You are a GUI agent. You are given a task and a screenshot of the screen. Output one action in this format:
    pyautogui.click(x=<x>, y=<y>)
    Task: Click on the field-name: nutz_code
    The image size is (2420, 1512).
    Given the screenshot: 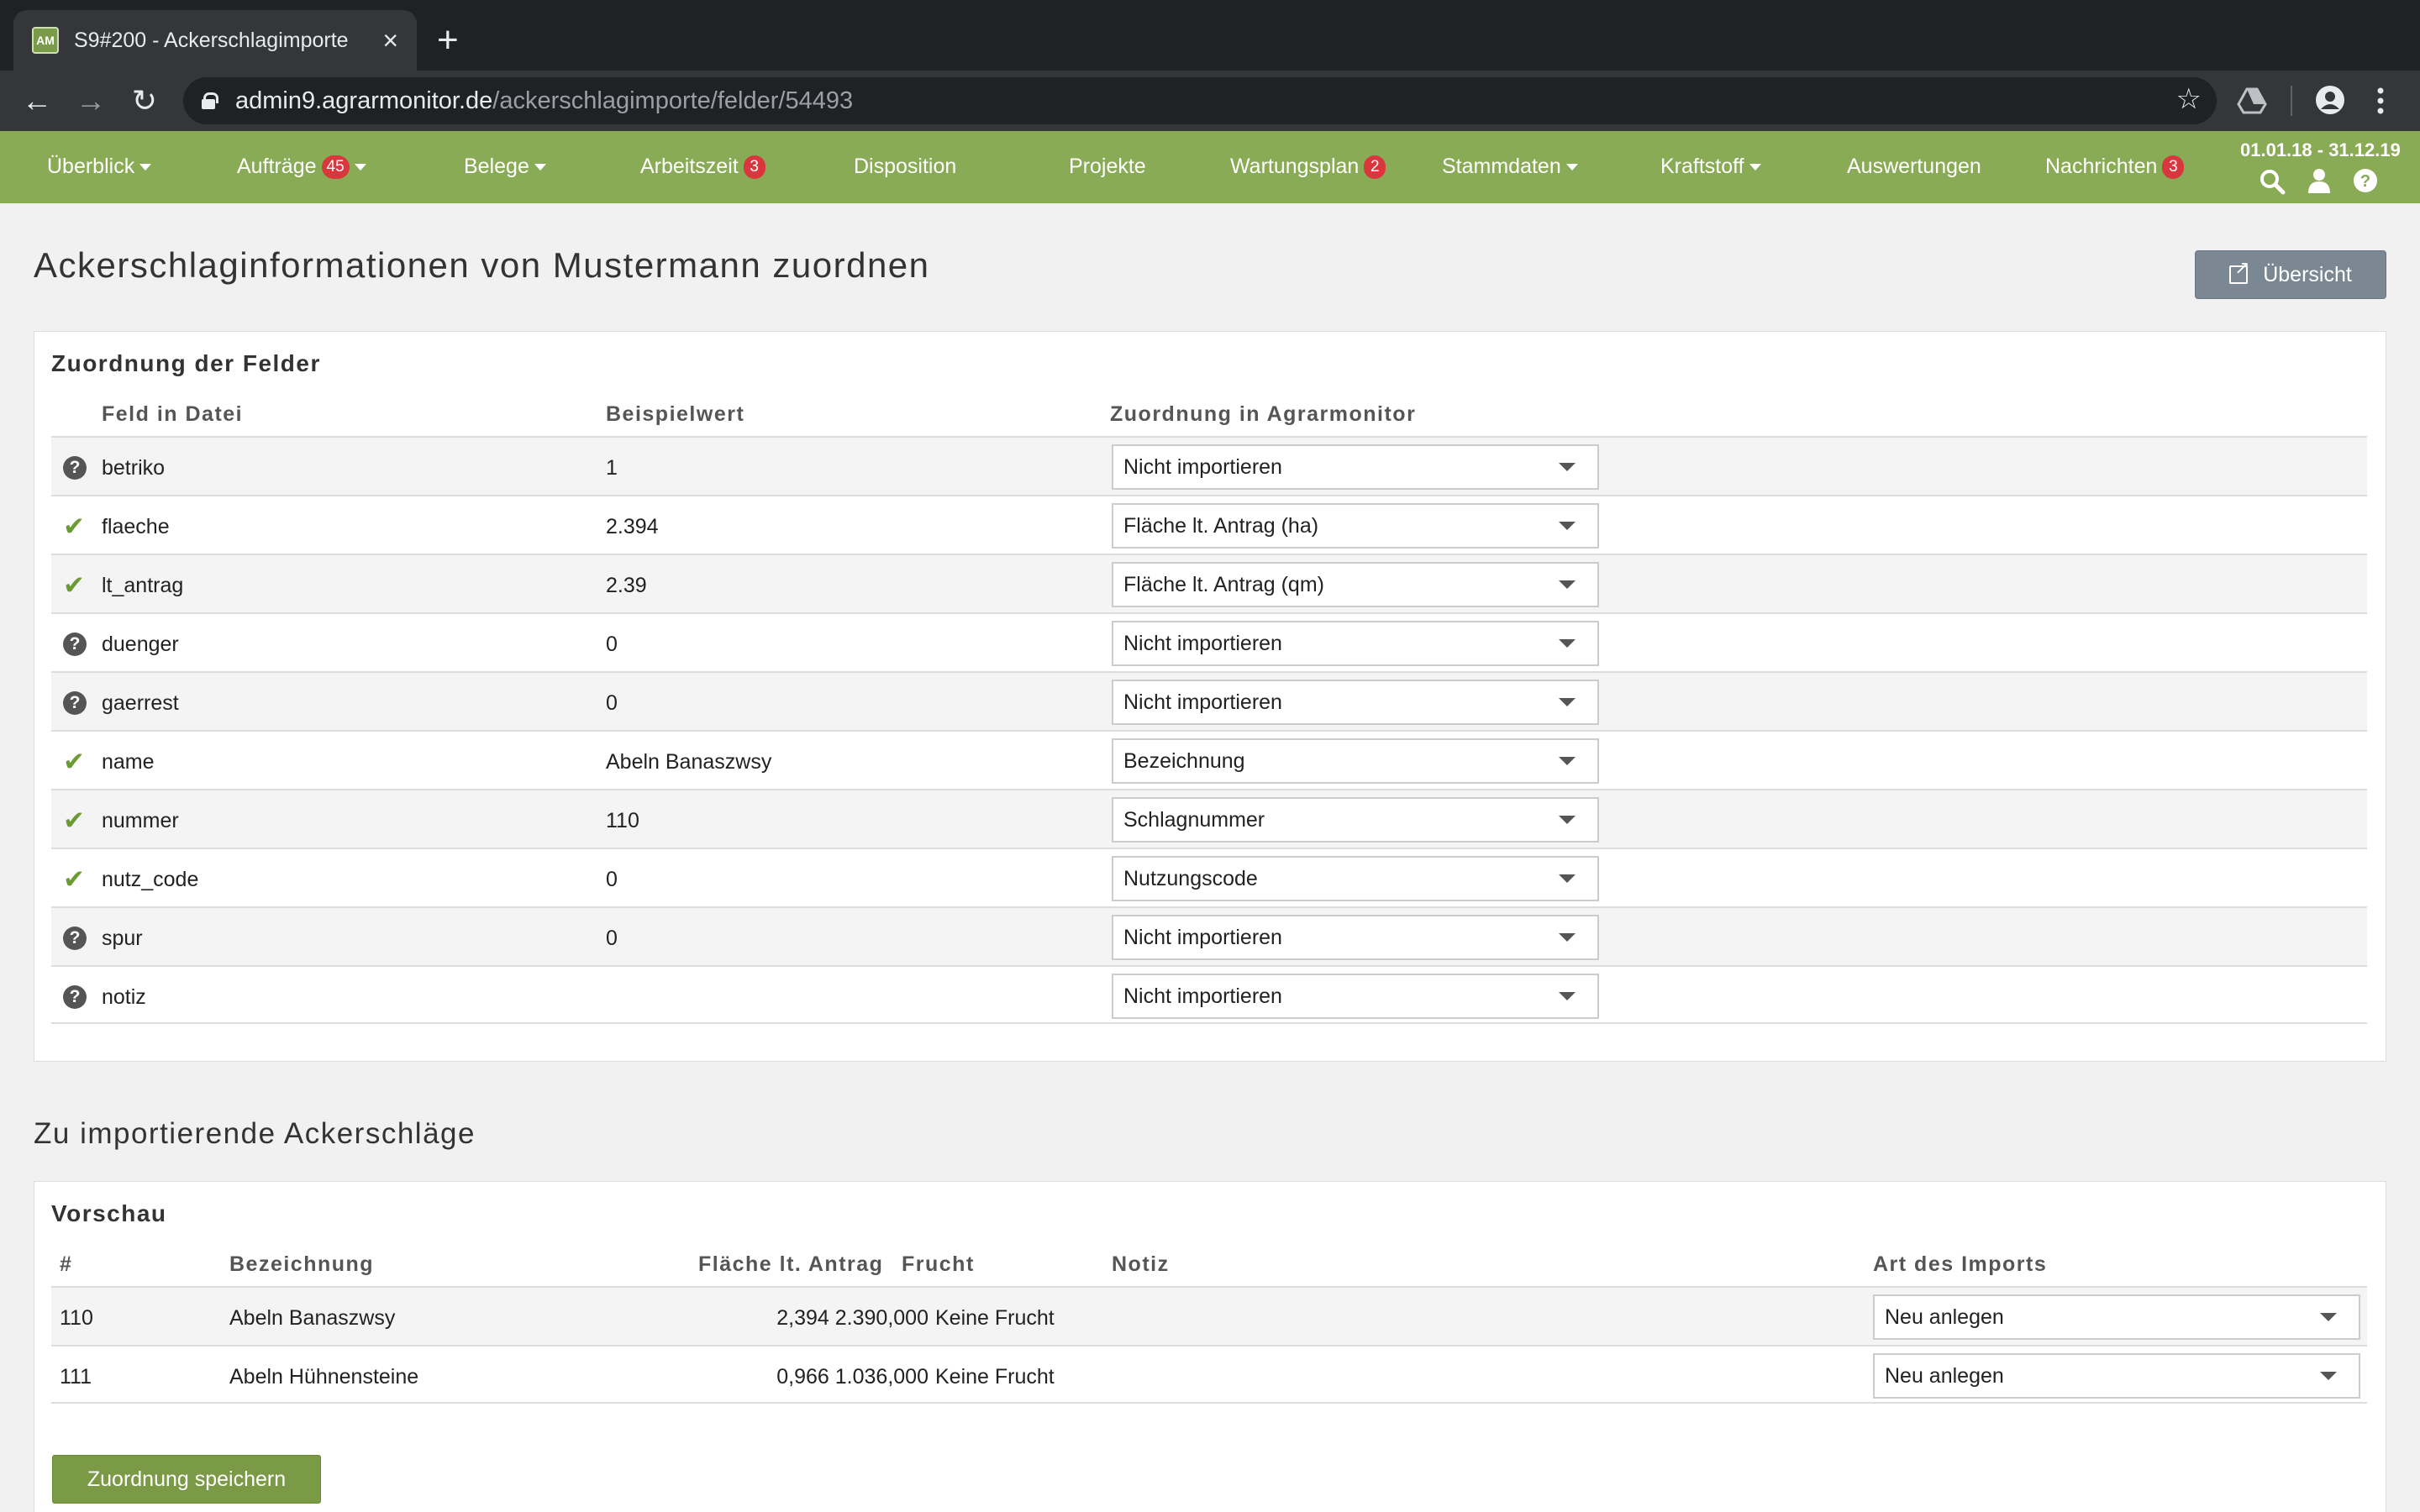 What is the action you would take?
    pyautogui.click(x=150, y=879)
    